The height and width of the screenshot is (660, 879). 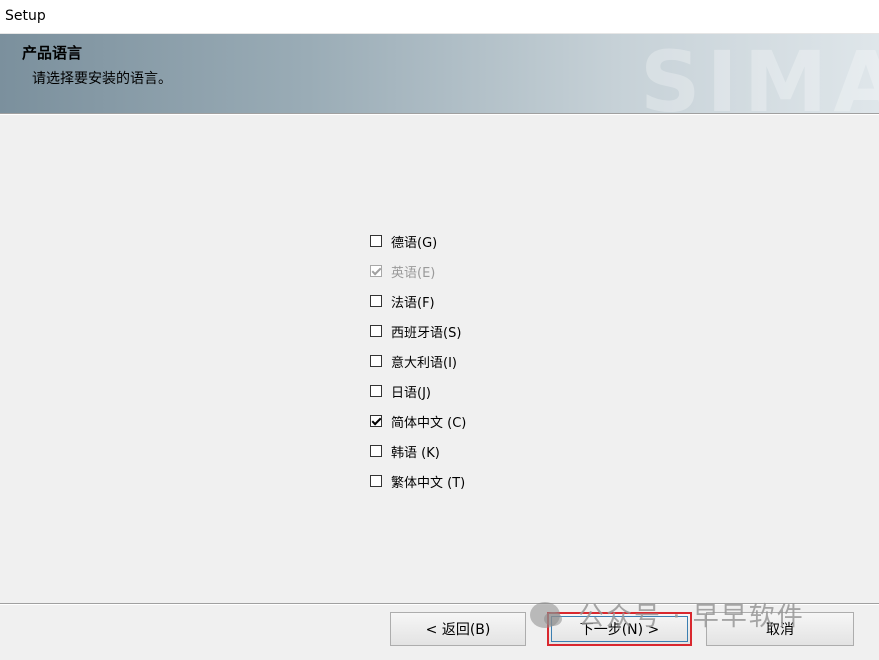 What do you see at coordinates (759, 73) in the screenshot?
I see `banner-logo-watermark: SIMA` at bounding box center [759, 73].